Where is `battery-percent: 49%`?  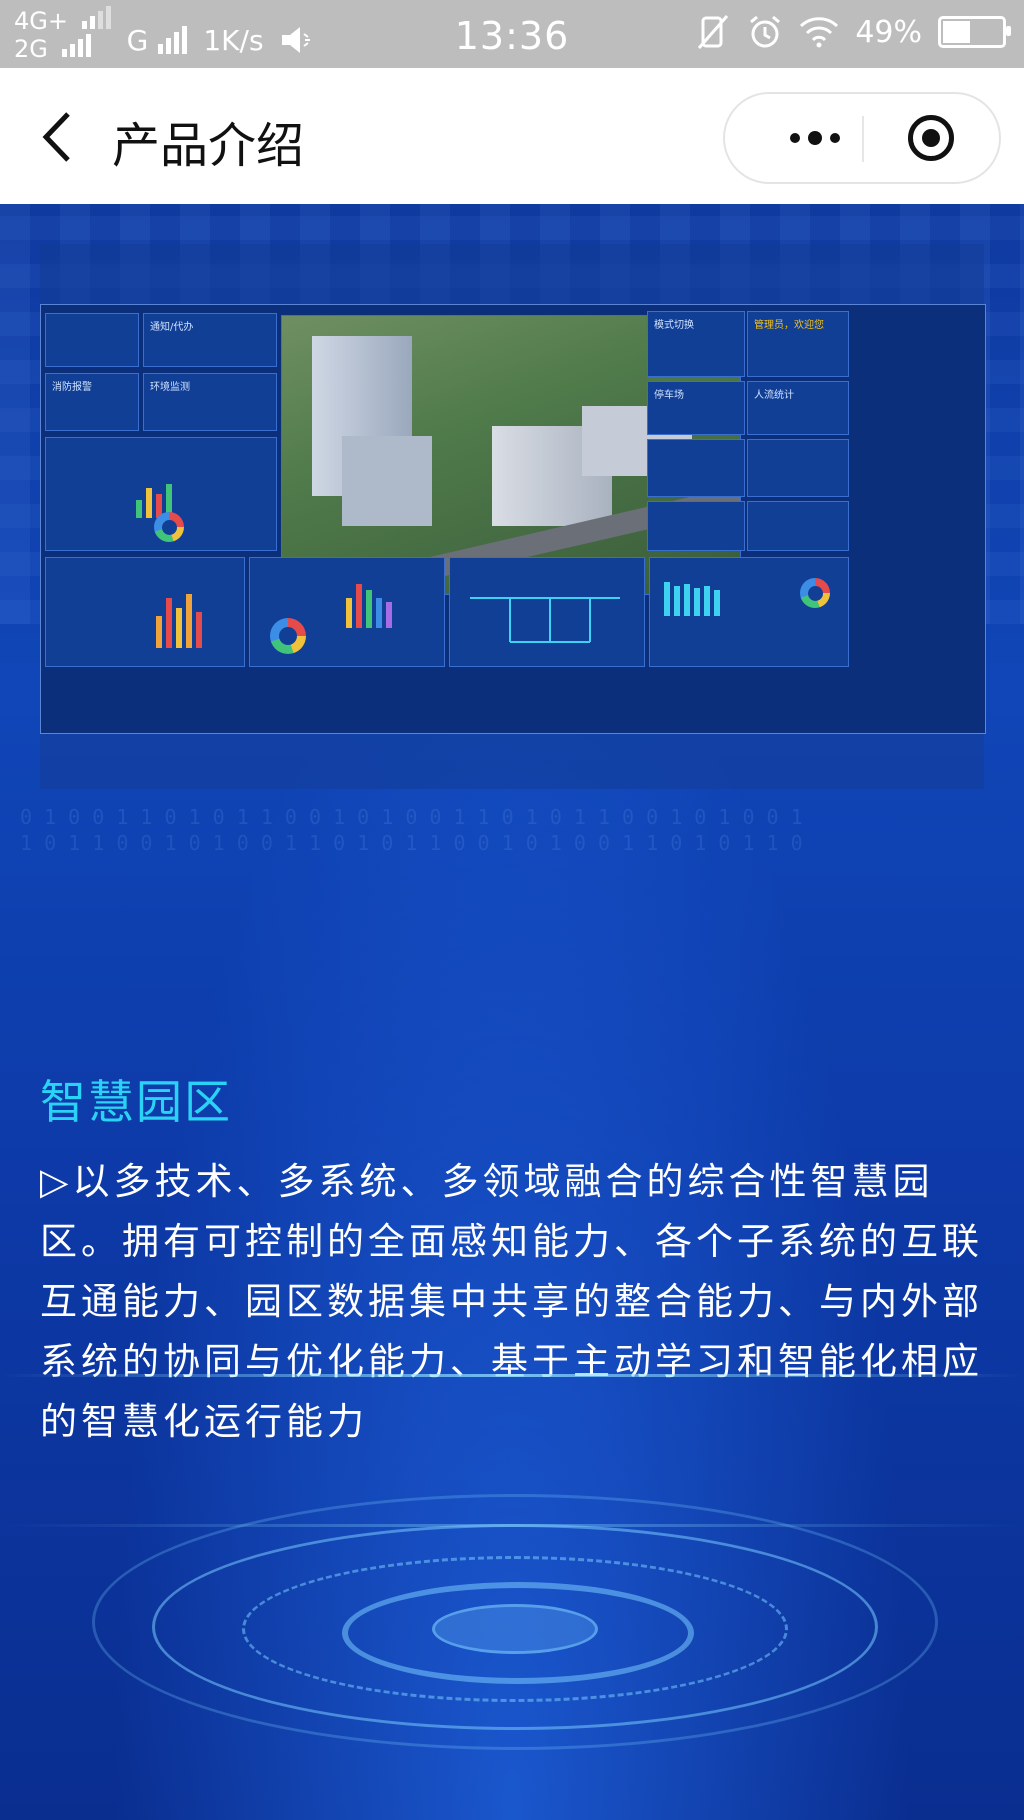
battery-percent: 49% is located at coordinates (888, 32).